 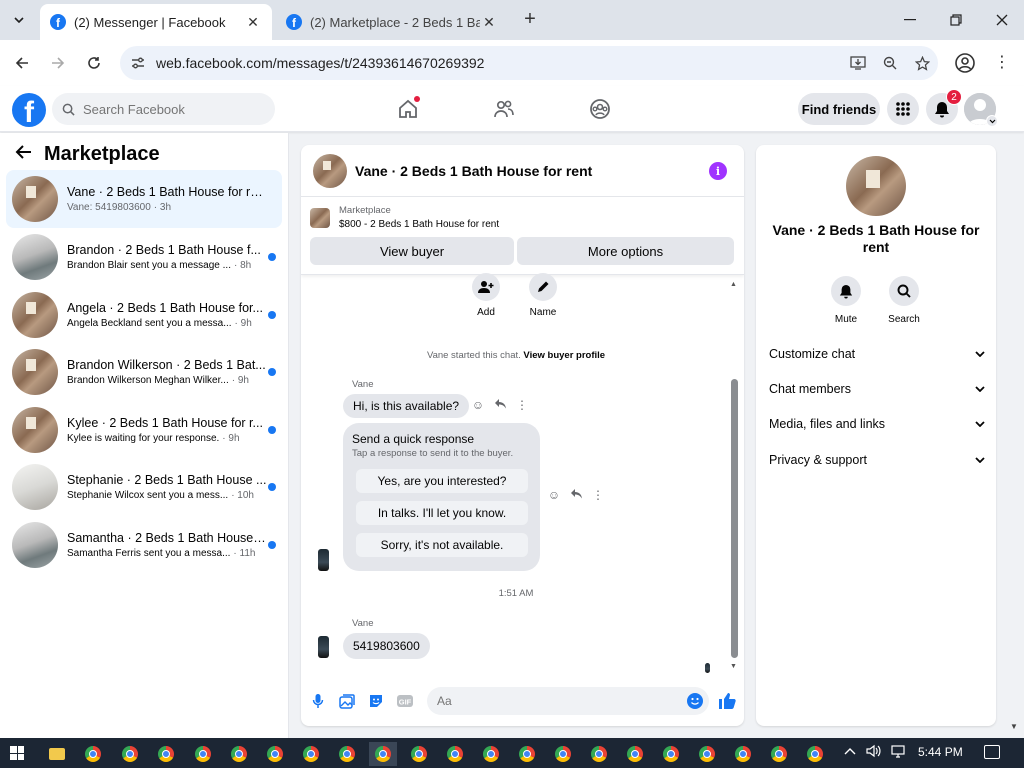 I want to click on browser-profile-icon, so click(x=965, y=63).